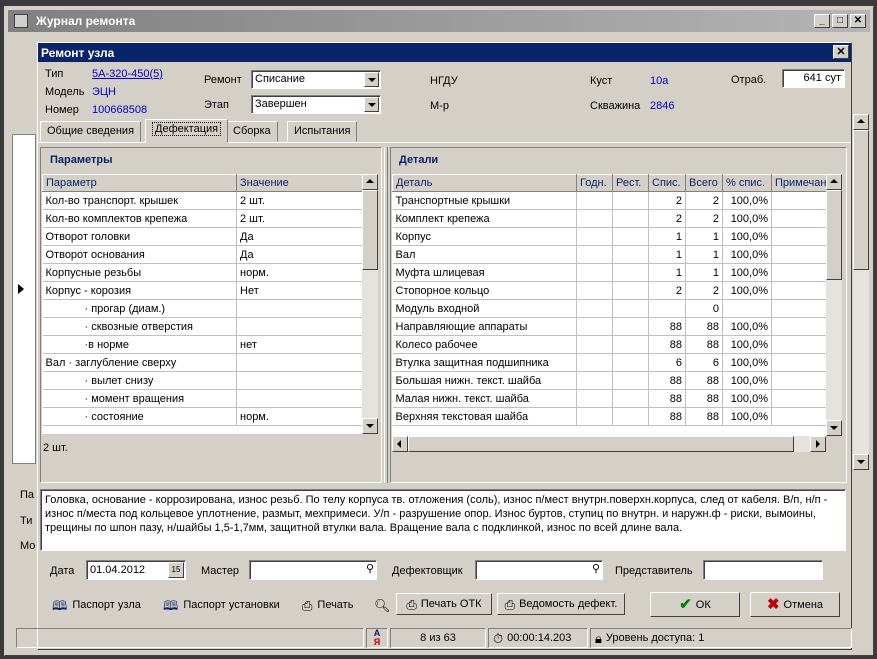 Image resolution: width=877 pixels, height=659 pixels. Describe the element at coordinates (370, 568) in the screenshot. I see `lookup-icon: ⚲` at that location.